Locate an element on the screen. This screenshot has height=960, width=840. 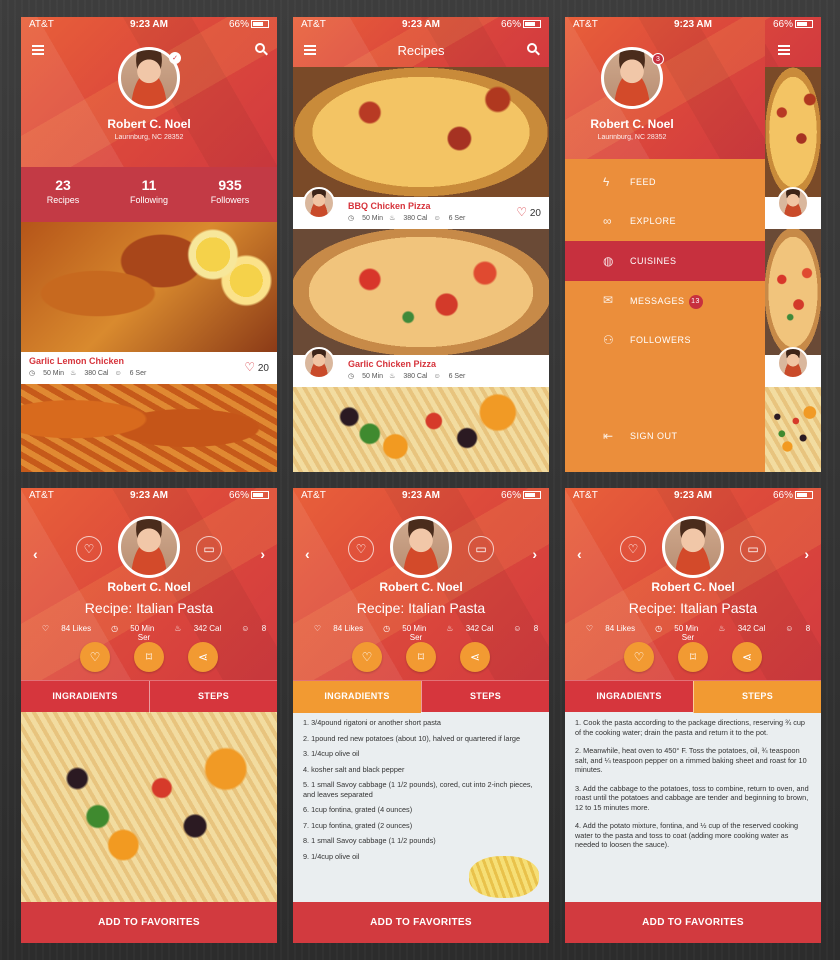
menu-item-messages: ✉ MESSAGES 13 is located at coordinates (665, 300).